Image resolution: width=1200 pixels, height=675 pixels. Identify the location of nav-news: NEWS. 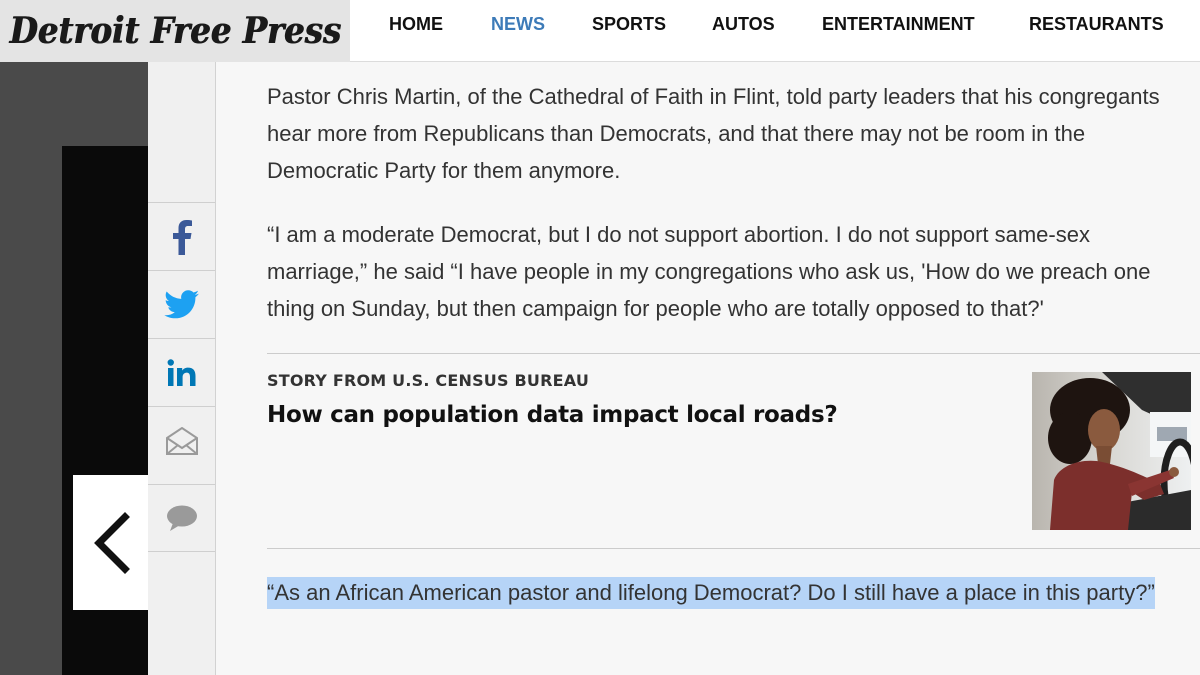
(518, 24).